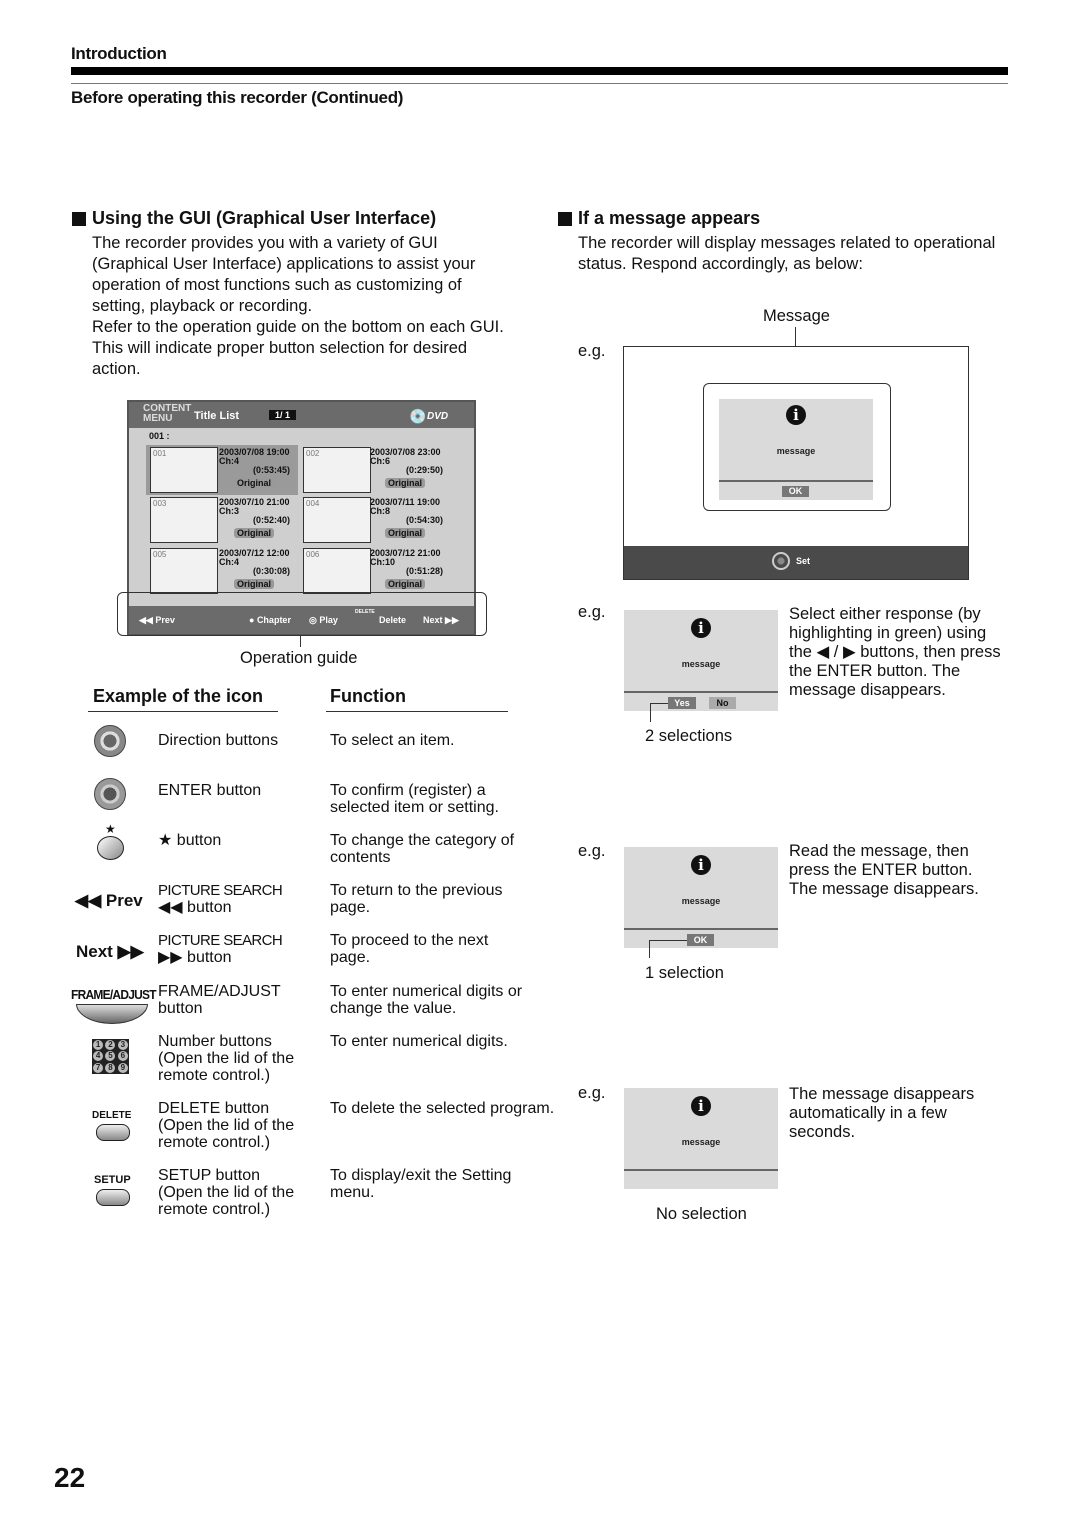 This screenshot has height=1526, width=1080. I want to click on icon-name: ENTER button, so click(210, 790).